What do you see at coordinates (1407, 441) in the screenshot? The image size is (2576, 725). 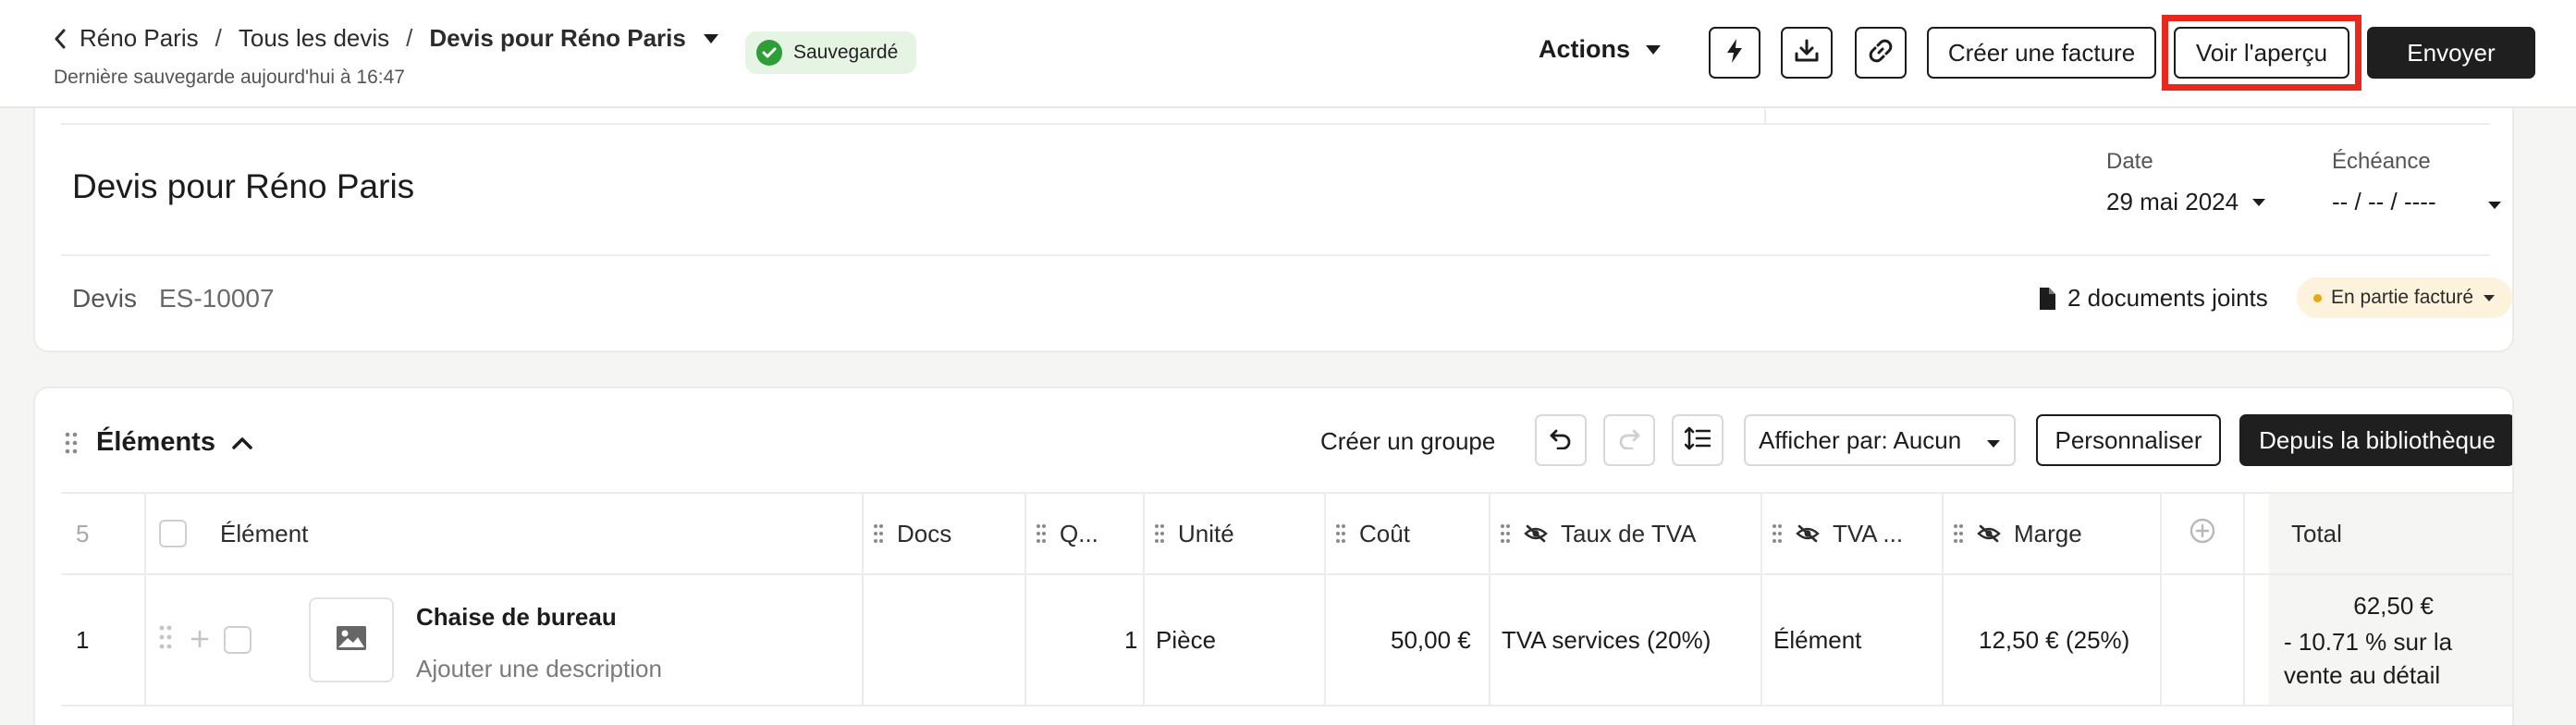 I see `create-group-button: Créer un groupe` at bounding box center [1407, 441].